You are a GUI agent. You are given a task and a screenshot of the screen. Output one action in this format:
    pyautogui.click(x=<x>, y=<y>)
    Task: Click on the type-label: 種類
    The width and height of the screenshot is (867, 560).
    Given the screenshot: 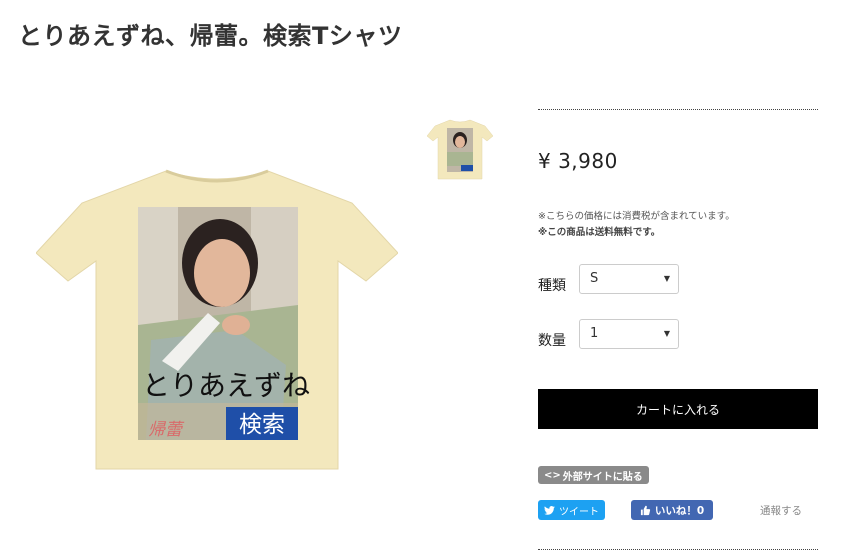 What is the action you would take?
    pyautogui.click(x=552, y=286)
    